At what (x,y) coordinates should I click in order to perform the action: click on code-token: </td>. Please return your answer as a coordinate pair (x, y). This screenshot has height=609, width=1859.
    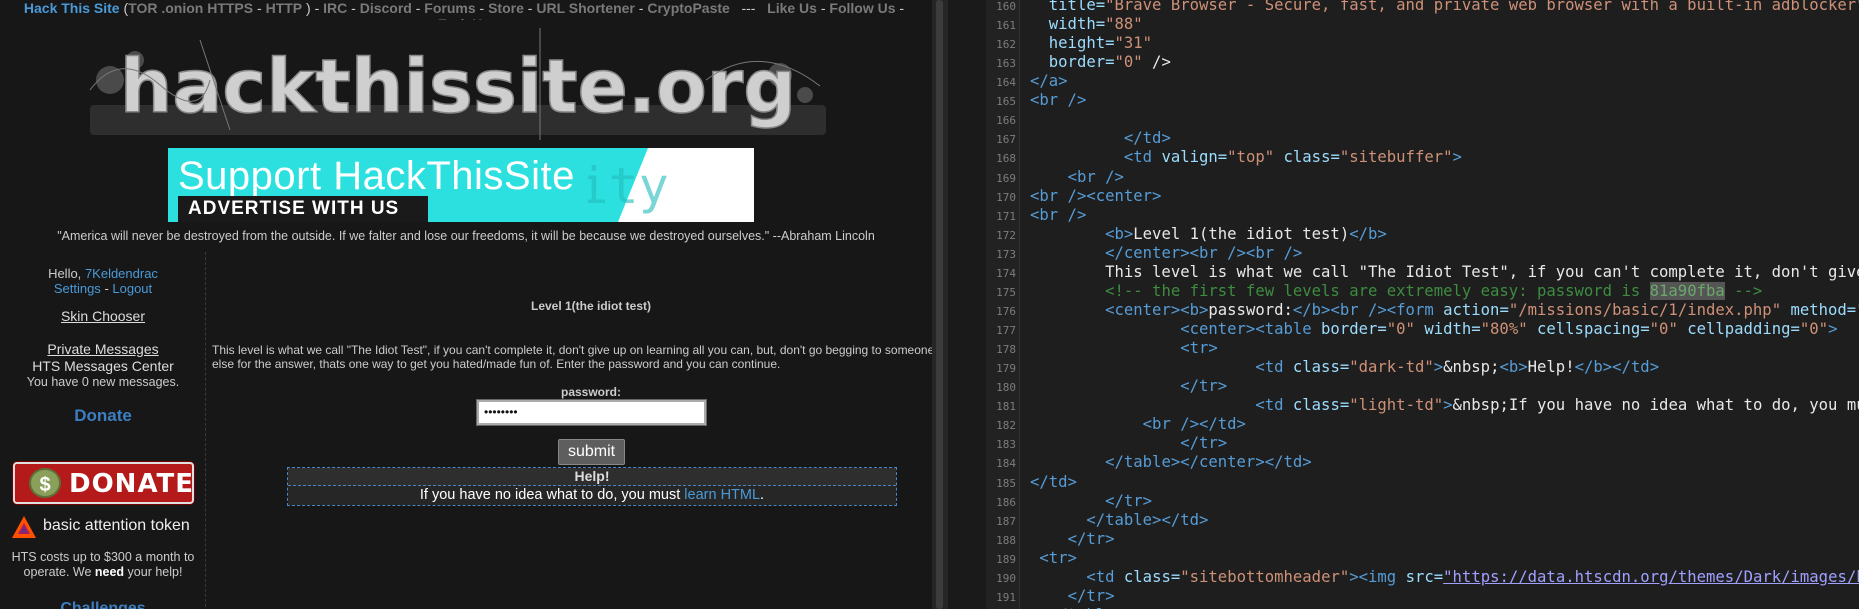
    Looking at the image, I should click on (1053, 481).